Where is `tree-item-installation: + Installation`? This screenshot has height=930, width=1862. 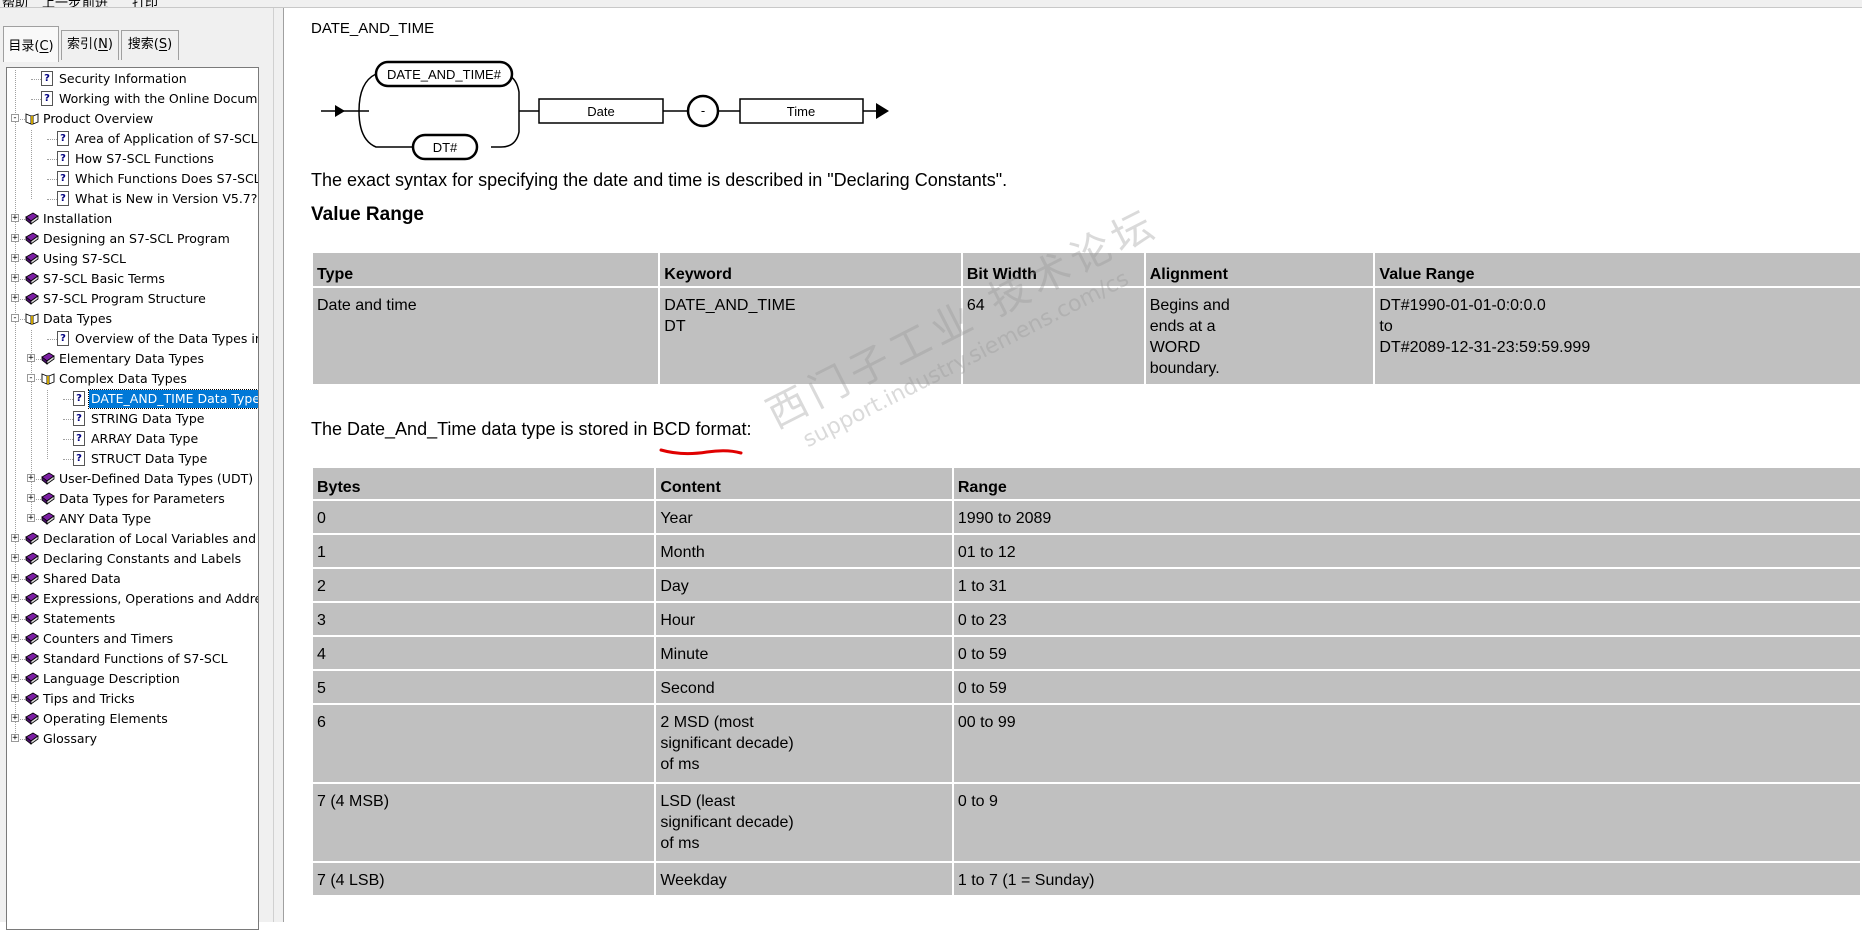 tree-item-installation: + Installation is located at coordinates (132, 219).